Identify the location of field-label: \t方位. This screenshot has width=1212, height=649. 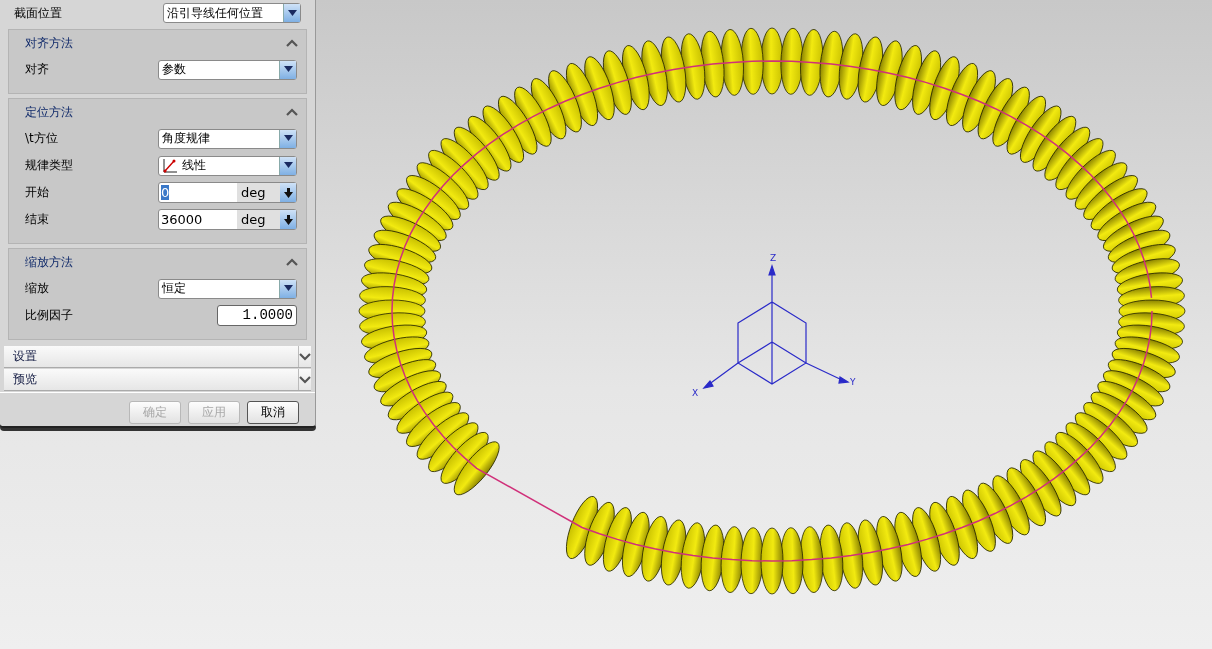
(41, 138).